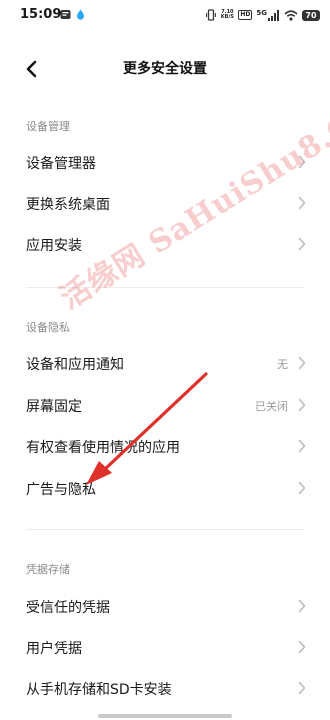  I want to click on section-header-device-management: 设备管理, so click(48, 126).